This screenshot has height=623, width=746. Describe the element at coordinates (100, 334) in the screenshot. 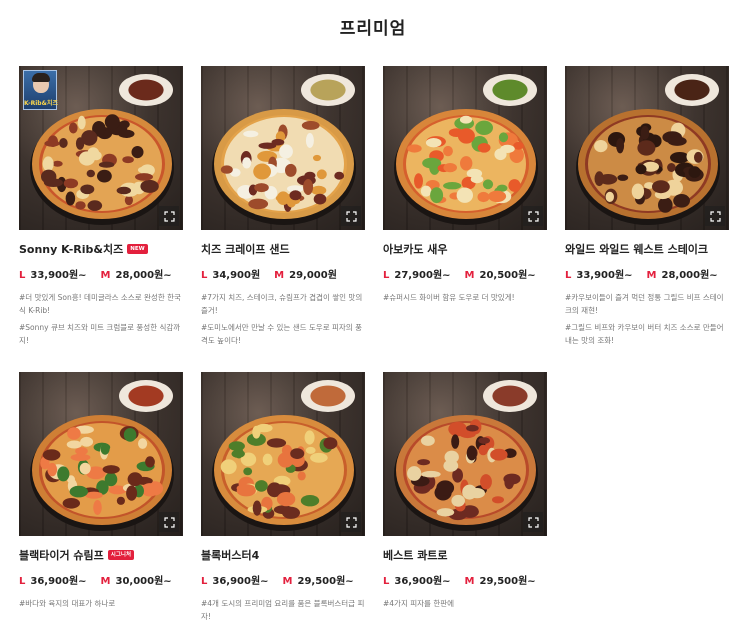

I see `product-description: #Sonny 큐브 치즈와 미트 크럼블로 풍성한 식감까지!` at that location.